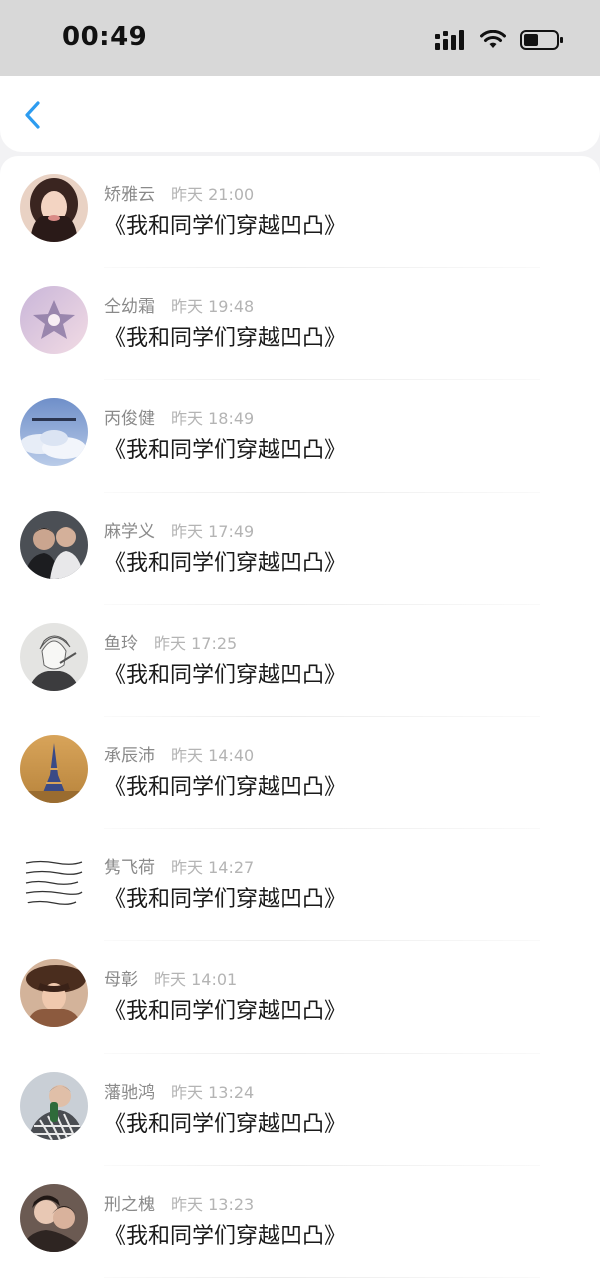 Image resolution: width=600 pixels, height=1280 pixels. I want to click on message-time: 昨天 19:48, so click(213, 307).